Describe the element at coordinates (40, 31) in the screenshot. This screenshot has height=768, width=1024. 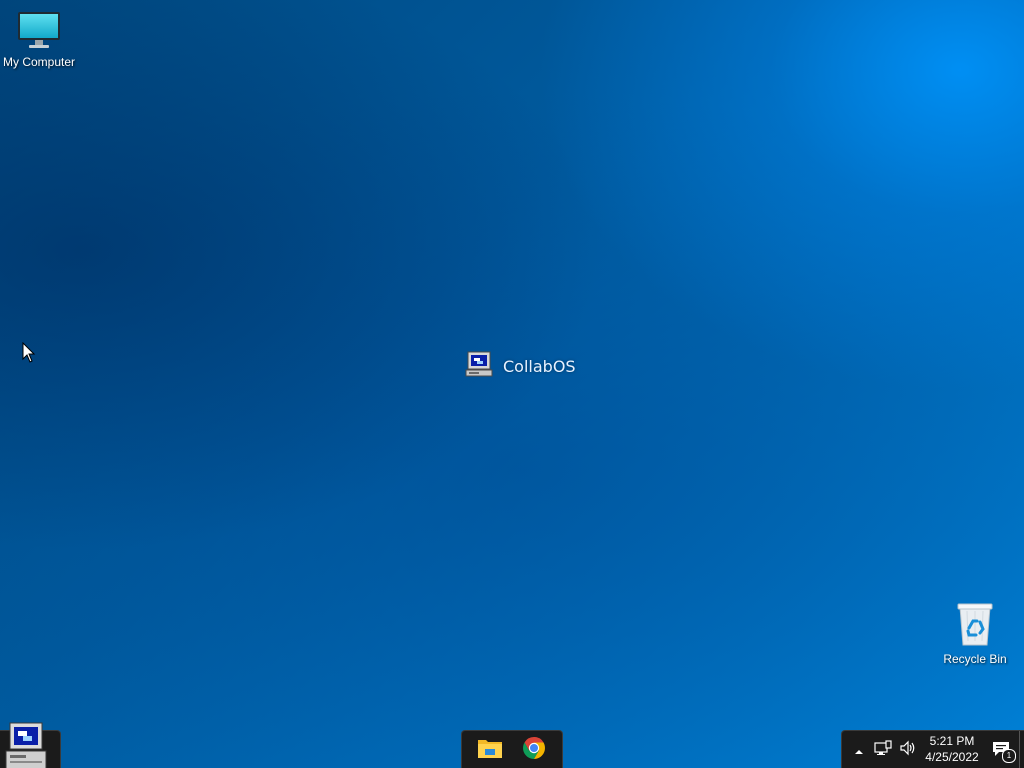
I see `monitor-icon` at that location.